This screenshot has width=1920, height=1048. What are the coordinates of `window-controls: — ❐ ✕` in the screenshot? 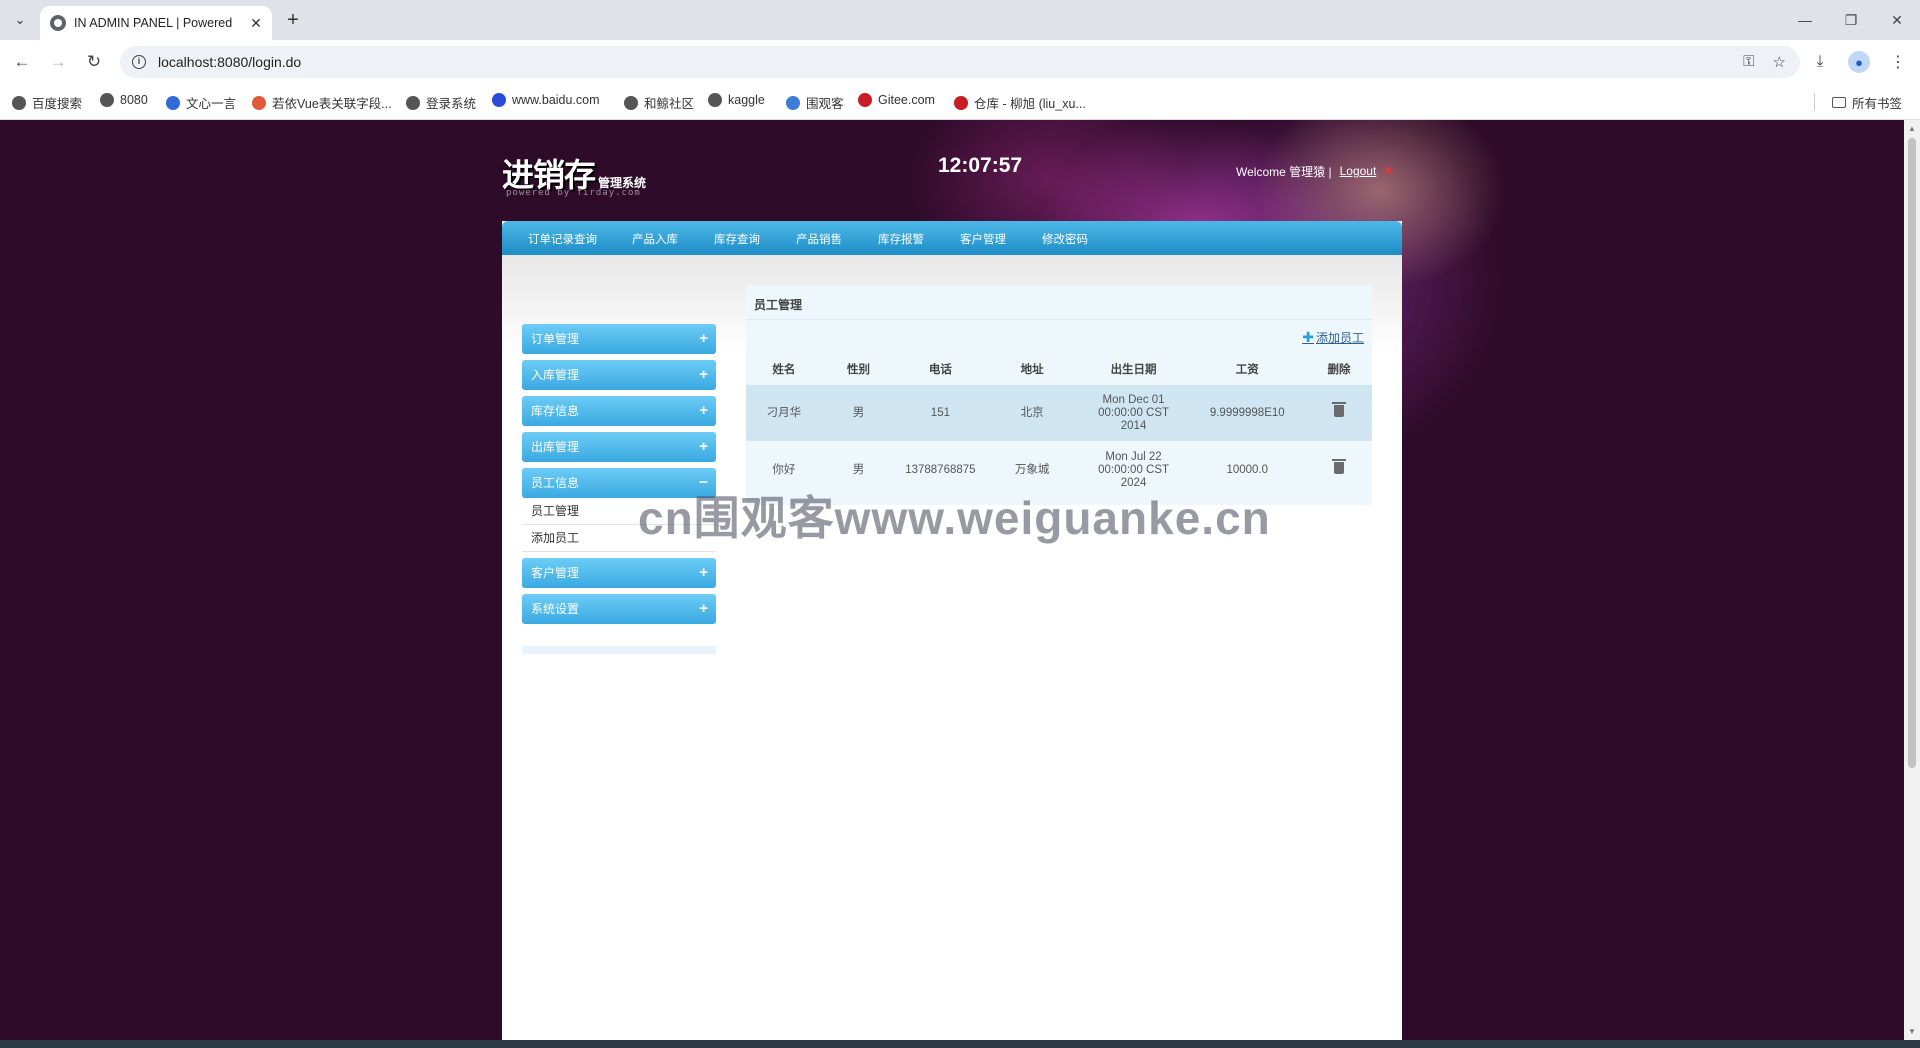 It's located at (1851, 20).